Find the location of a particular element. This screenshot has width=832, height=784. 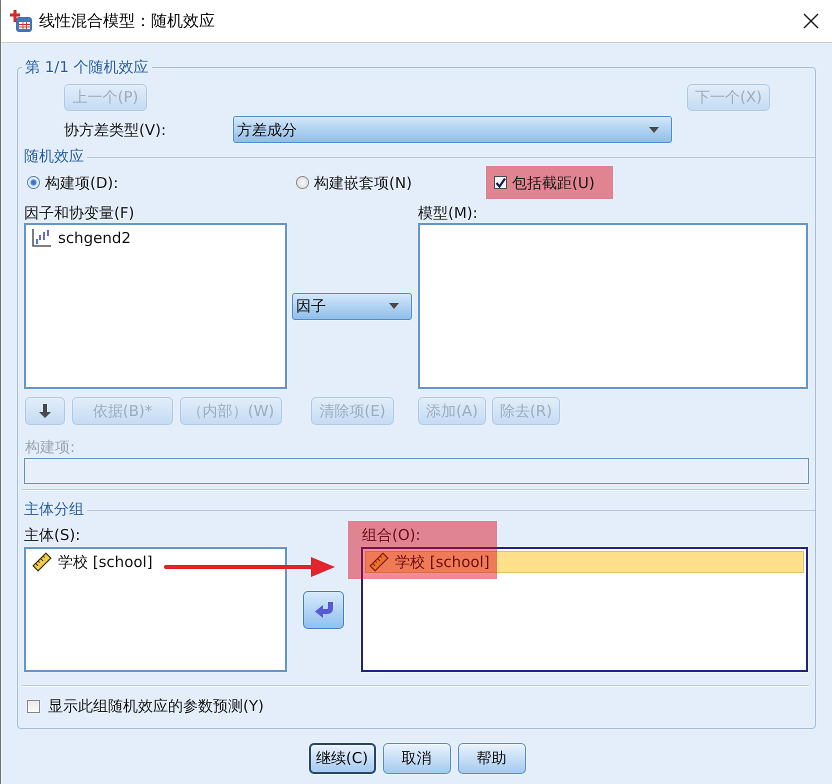

app-icon is located at coordinates (21, 21).